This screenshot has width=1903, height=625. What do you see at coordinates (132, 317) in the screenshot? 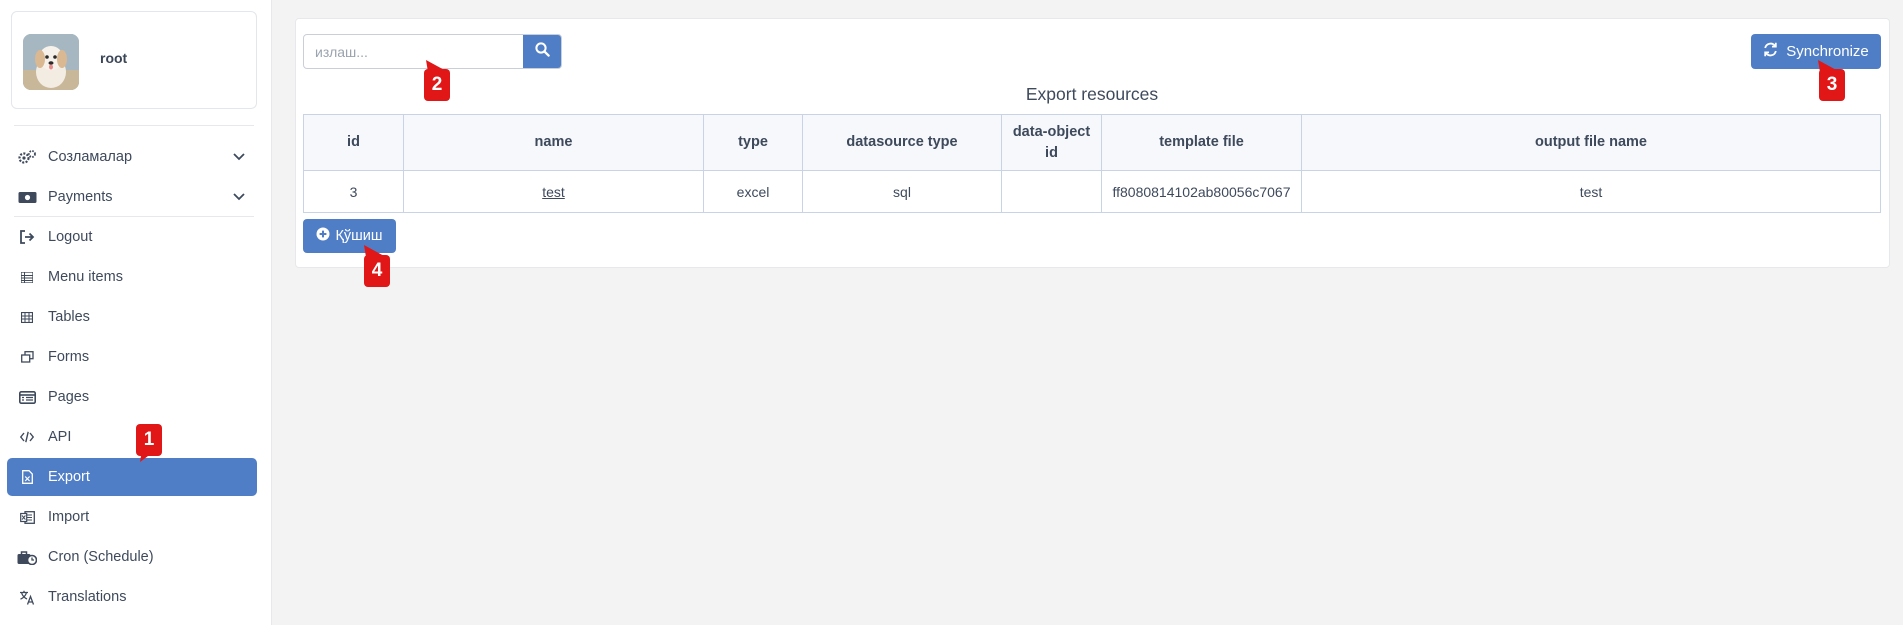
I see `sidebar-item-tables: Tables` at bounding box center [132, 317].